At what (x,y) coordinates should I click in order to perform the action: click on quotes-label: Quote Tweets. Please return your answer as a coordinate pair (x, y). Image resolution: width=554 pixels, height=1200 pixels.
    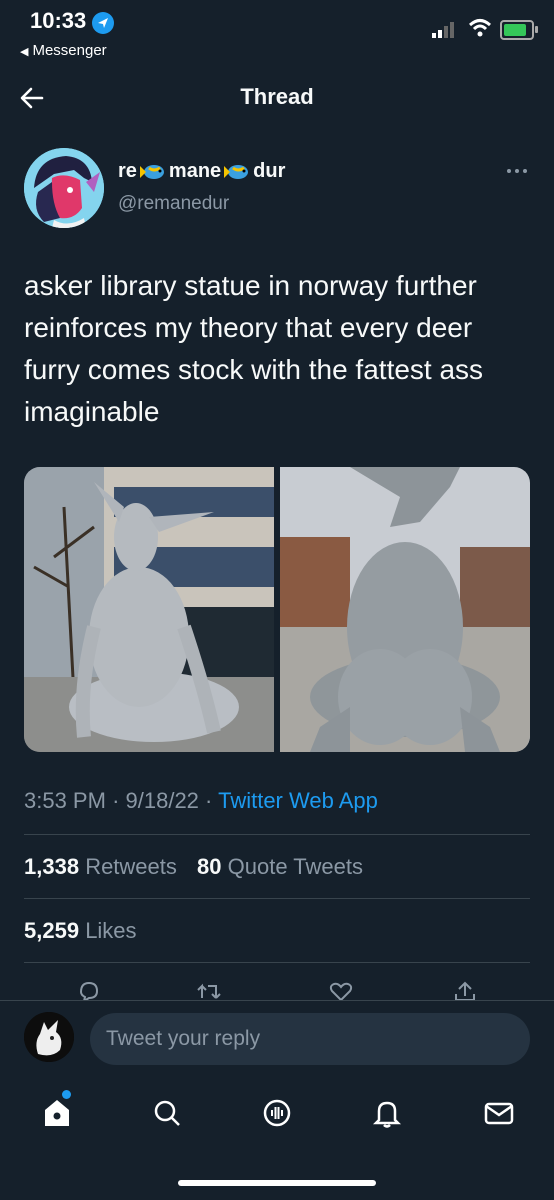
    Looking at the image, I should click on (295, 866).